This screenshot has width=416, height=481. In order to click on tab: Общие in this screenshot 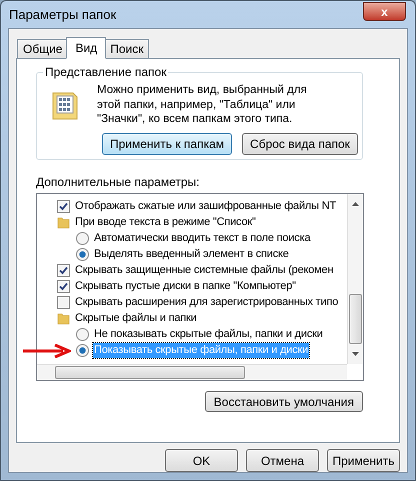, I will do `click(42, 48)`.